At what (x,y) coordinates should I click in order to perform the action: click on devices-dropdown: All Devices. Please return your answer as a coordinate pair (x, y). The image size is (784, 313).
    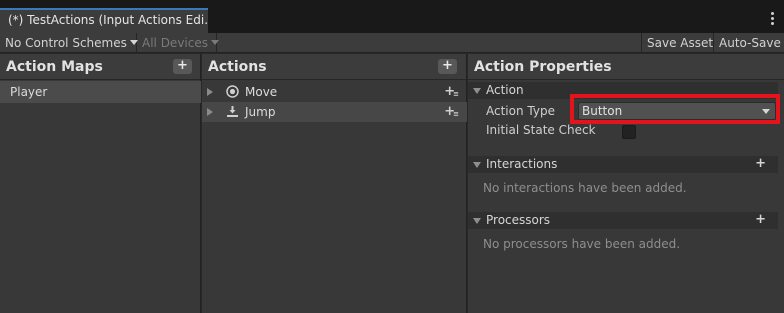
    Looking at the image, I should click on (178, 43).